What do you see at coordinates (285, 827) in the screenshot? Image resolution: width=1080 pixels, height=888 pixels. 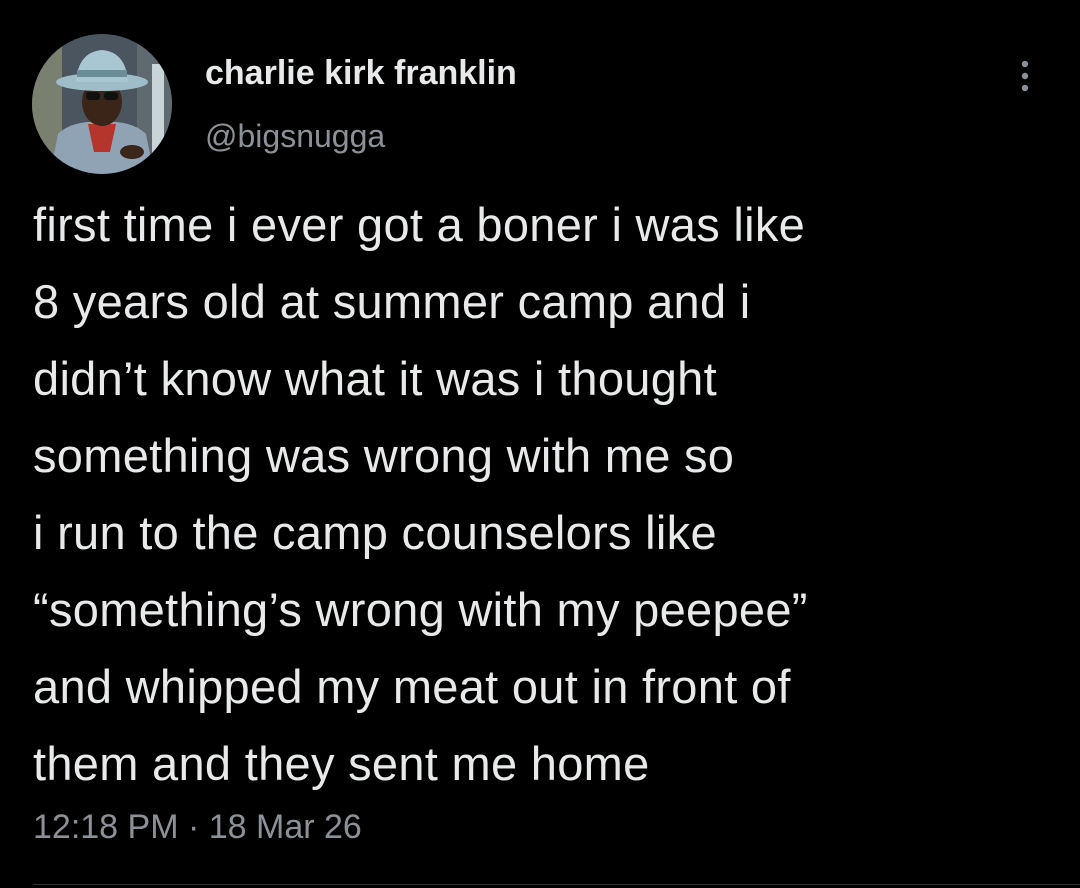 I see `tweet-date: 18 Mar 26` at bounding box center [285, 827].